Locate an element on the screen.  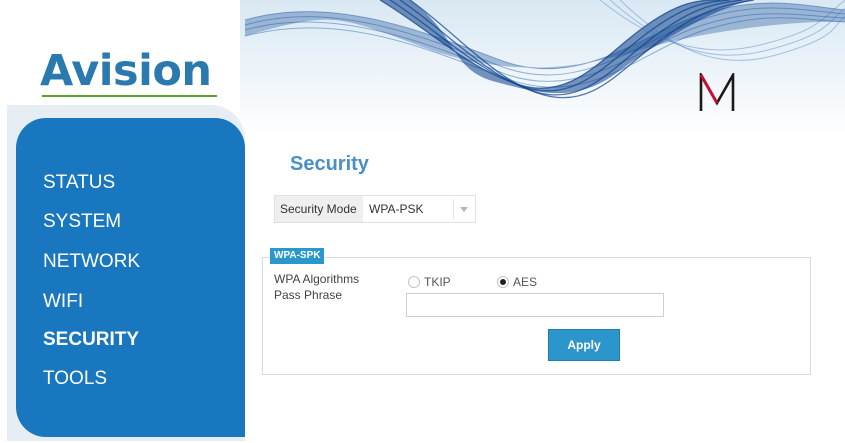
page-title: Security is located at coordinates (329, 164).